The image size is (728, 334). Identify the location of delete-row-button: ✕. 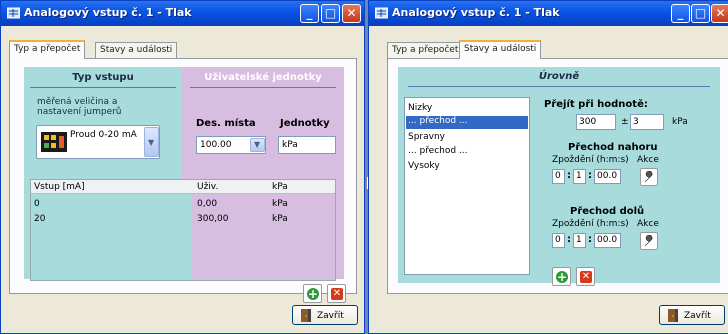
(336, 293).